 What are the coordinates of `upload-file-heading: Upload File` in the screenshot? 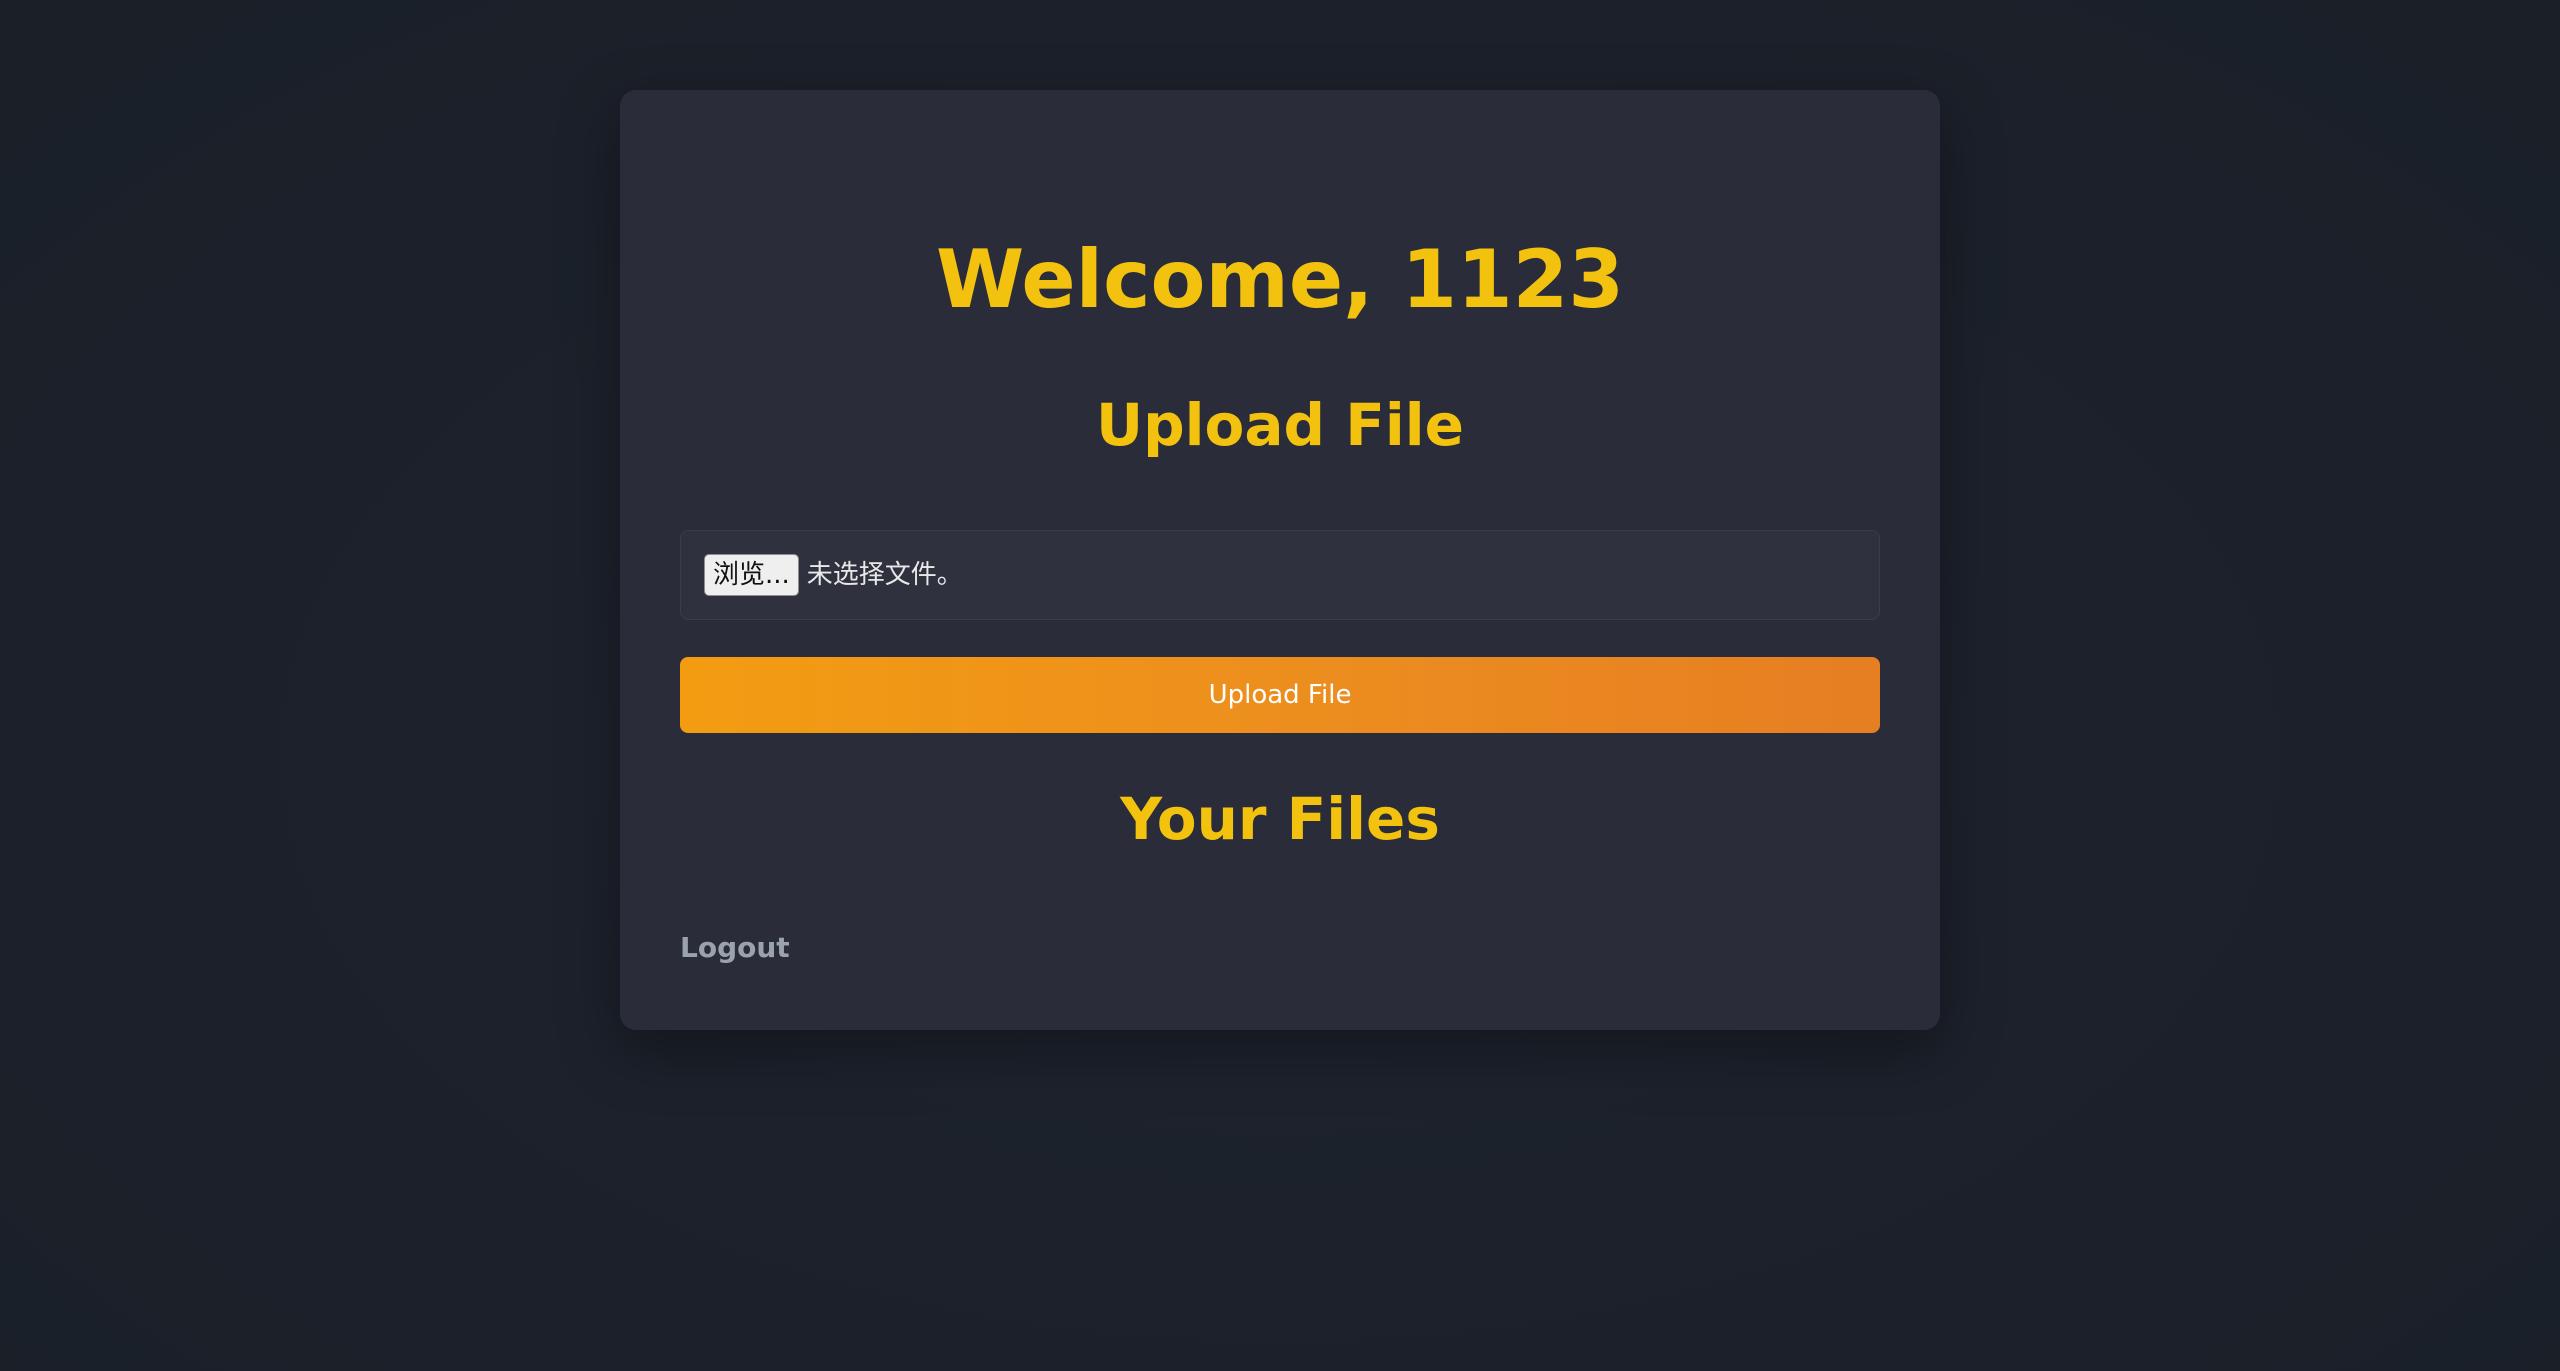 It's located at (1280, 425).